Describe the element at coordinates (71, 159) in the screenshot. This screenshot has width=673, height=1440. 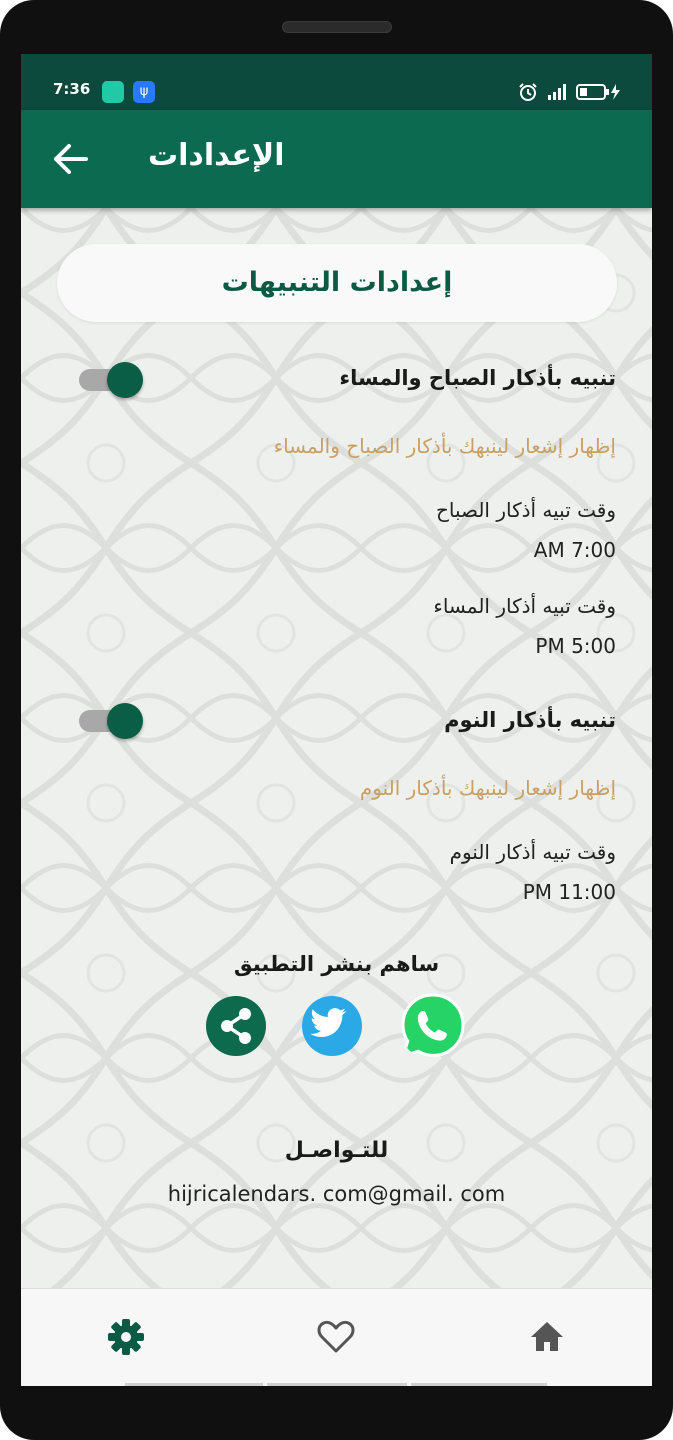
I see `back-arrow-icon` at that location.